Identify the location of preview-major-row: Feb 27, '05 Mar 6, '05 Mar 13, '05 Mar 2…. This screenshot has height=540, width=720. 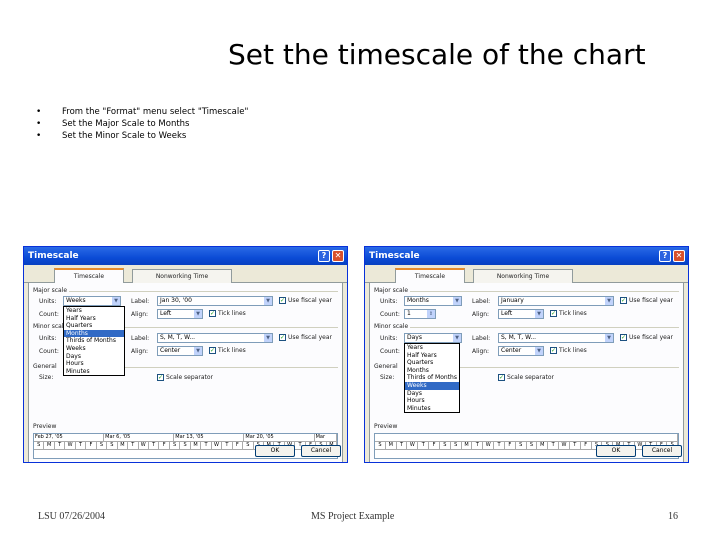
(185, 438).